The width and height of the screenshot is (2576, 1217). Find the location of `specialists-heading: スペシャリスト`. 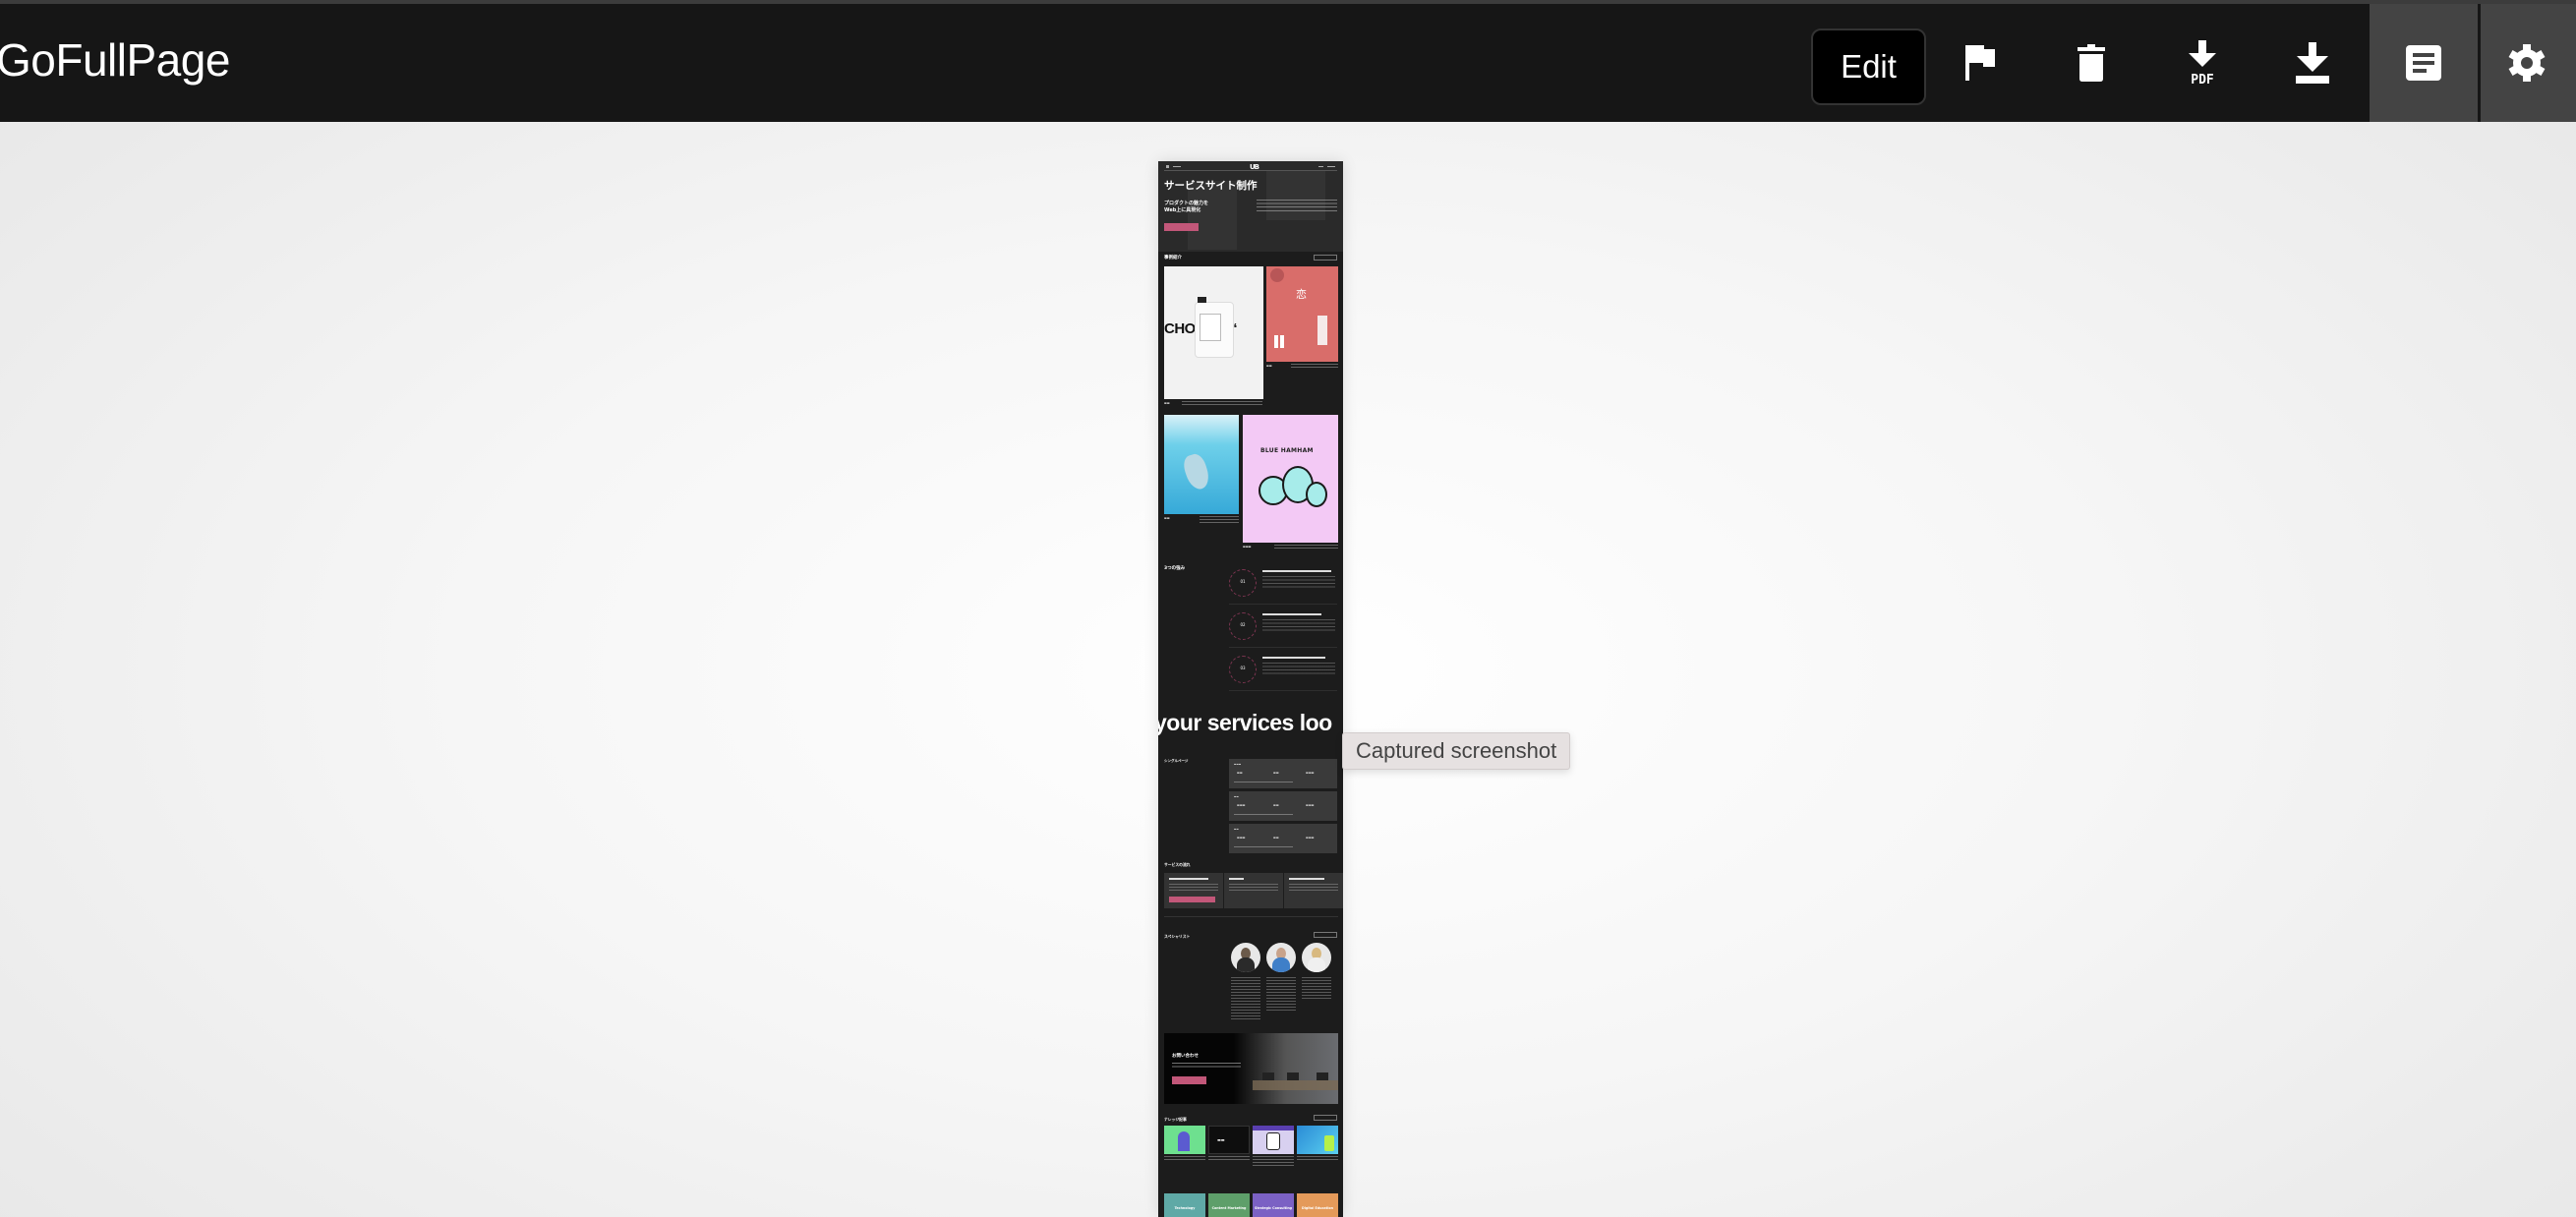

specialists-heading: スペシャリスト is located at coordinates (1177, 936).